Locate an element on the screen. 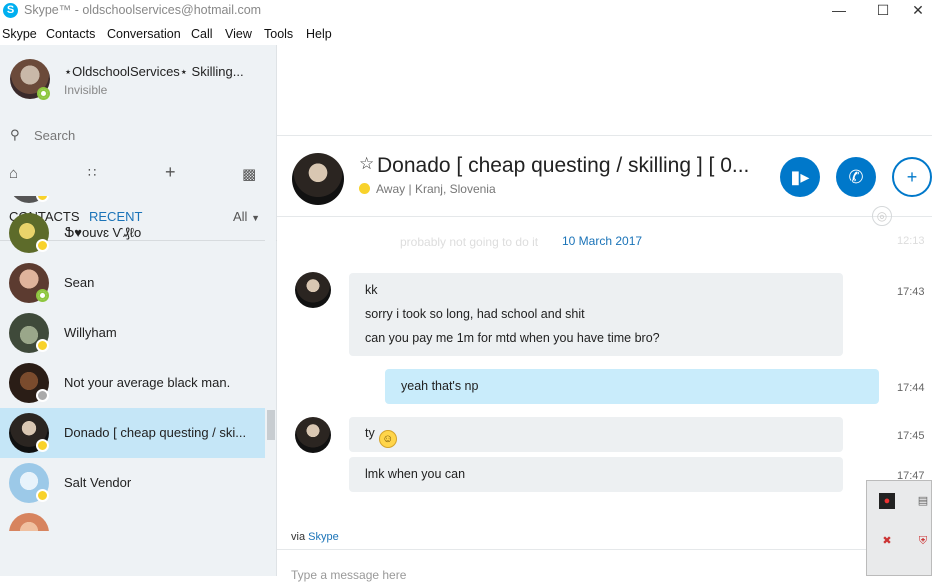 The image size is (932, 582). message-bubble-mine: yeah that's np is located at coordinates (632, 386).